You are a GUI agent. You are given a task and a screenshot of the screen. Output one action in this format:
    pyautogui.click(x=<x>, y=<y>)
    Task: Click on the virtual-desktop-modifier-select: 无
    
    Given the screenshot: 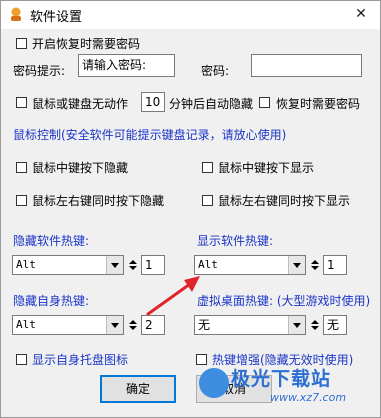 What is the action you would take?
    pyautogui.click(x=250, y=325)
    